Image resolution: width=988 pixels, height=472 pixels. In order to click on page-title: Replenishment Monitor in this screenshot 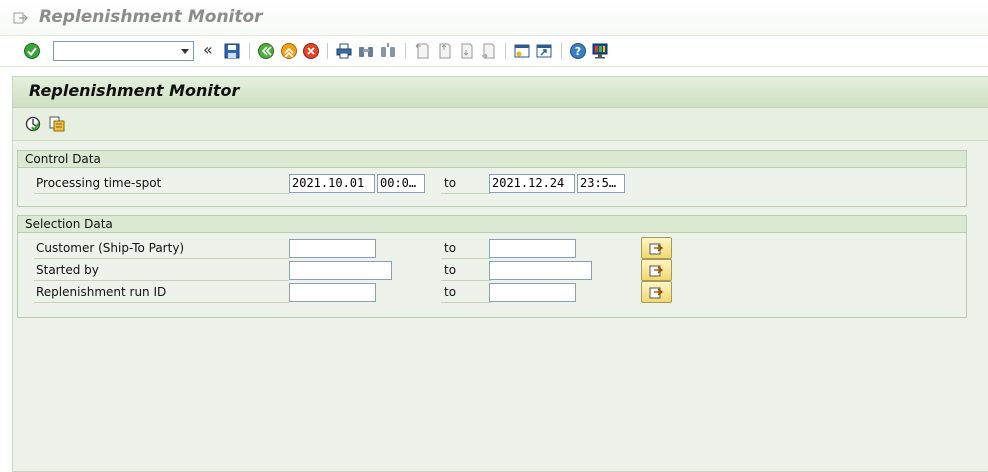, I will do `click(134, 90)`.